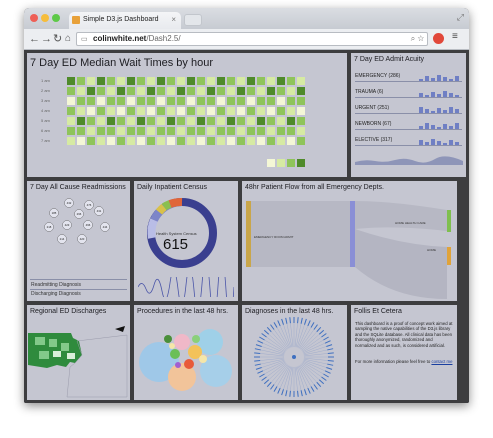  Describe the element at coordinates (193, 20) in the screenshot. I see `new-tab-button` at that location.